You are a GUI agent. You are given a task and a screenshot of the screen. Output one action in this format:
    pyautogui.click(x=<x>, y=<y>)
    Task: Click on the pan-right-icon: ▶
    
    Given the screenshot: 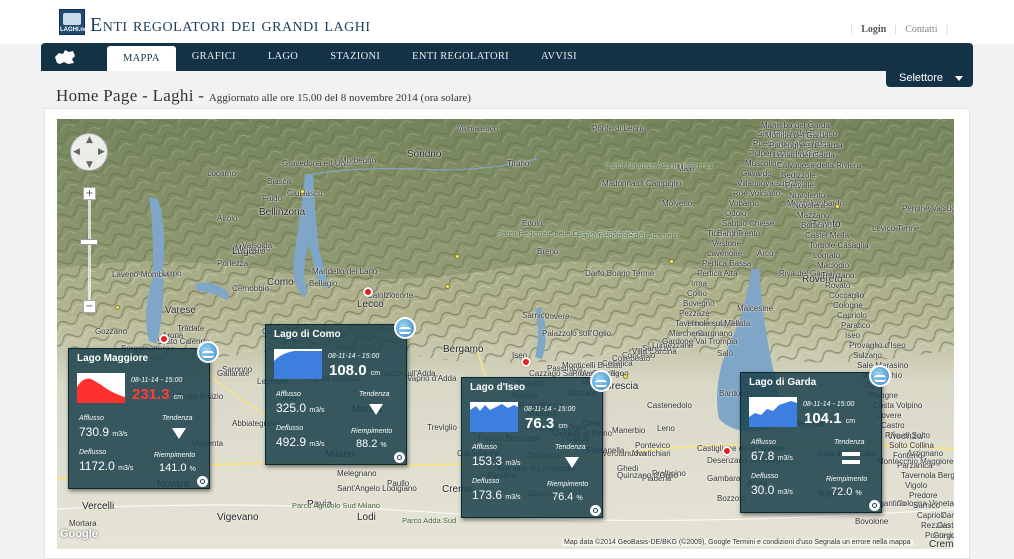 What is the action you would take?
    pyautogui.click(x=101, y=152)
    